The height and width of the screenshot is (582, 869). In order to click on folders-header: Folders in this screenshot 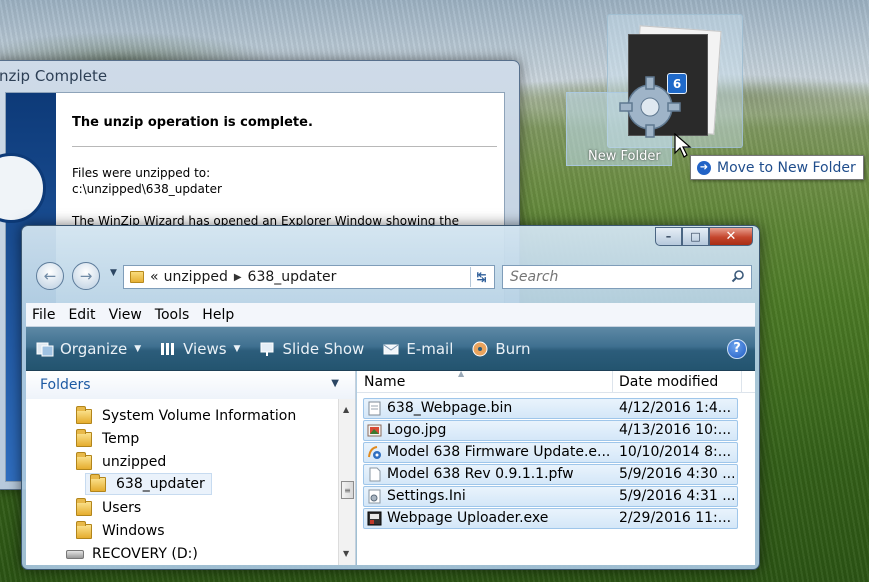, I will do `click(190, 385)`.